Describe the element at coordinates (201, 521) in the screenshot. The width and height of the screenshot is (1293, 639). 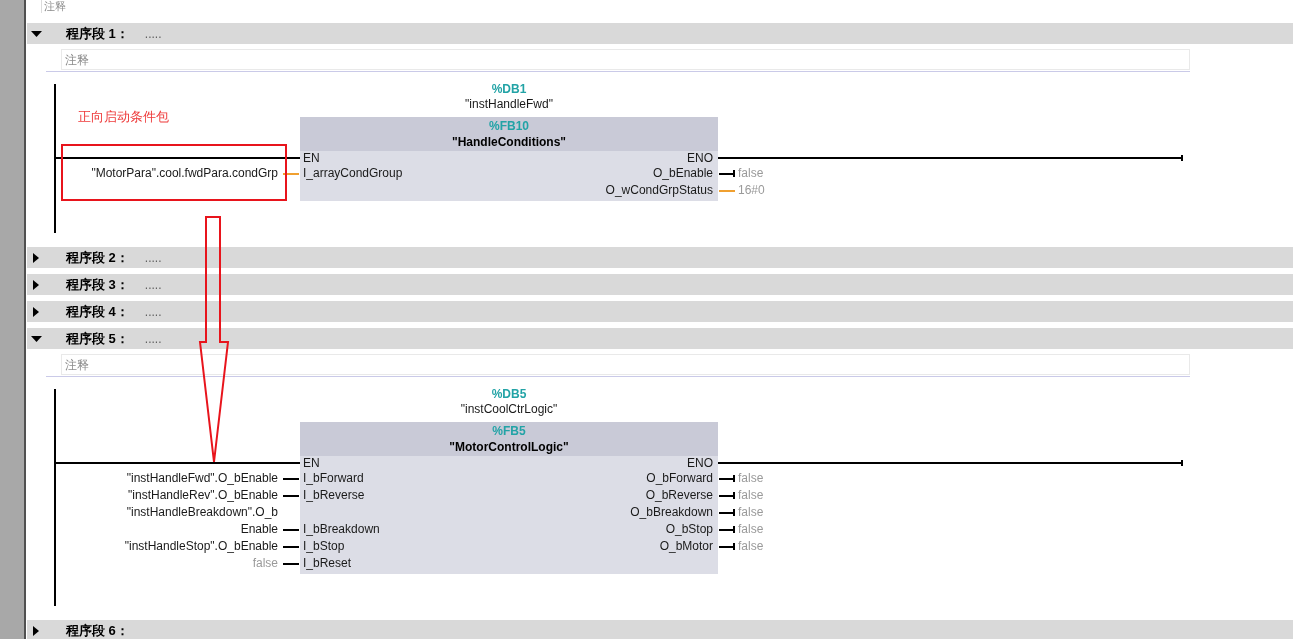
I see `operand-label: "instHandleBreakdown".O_b Enable` at that location.